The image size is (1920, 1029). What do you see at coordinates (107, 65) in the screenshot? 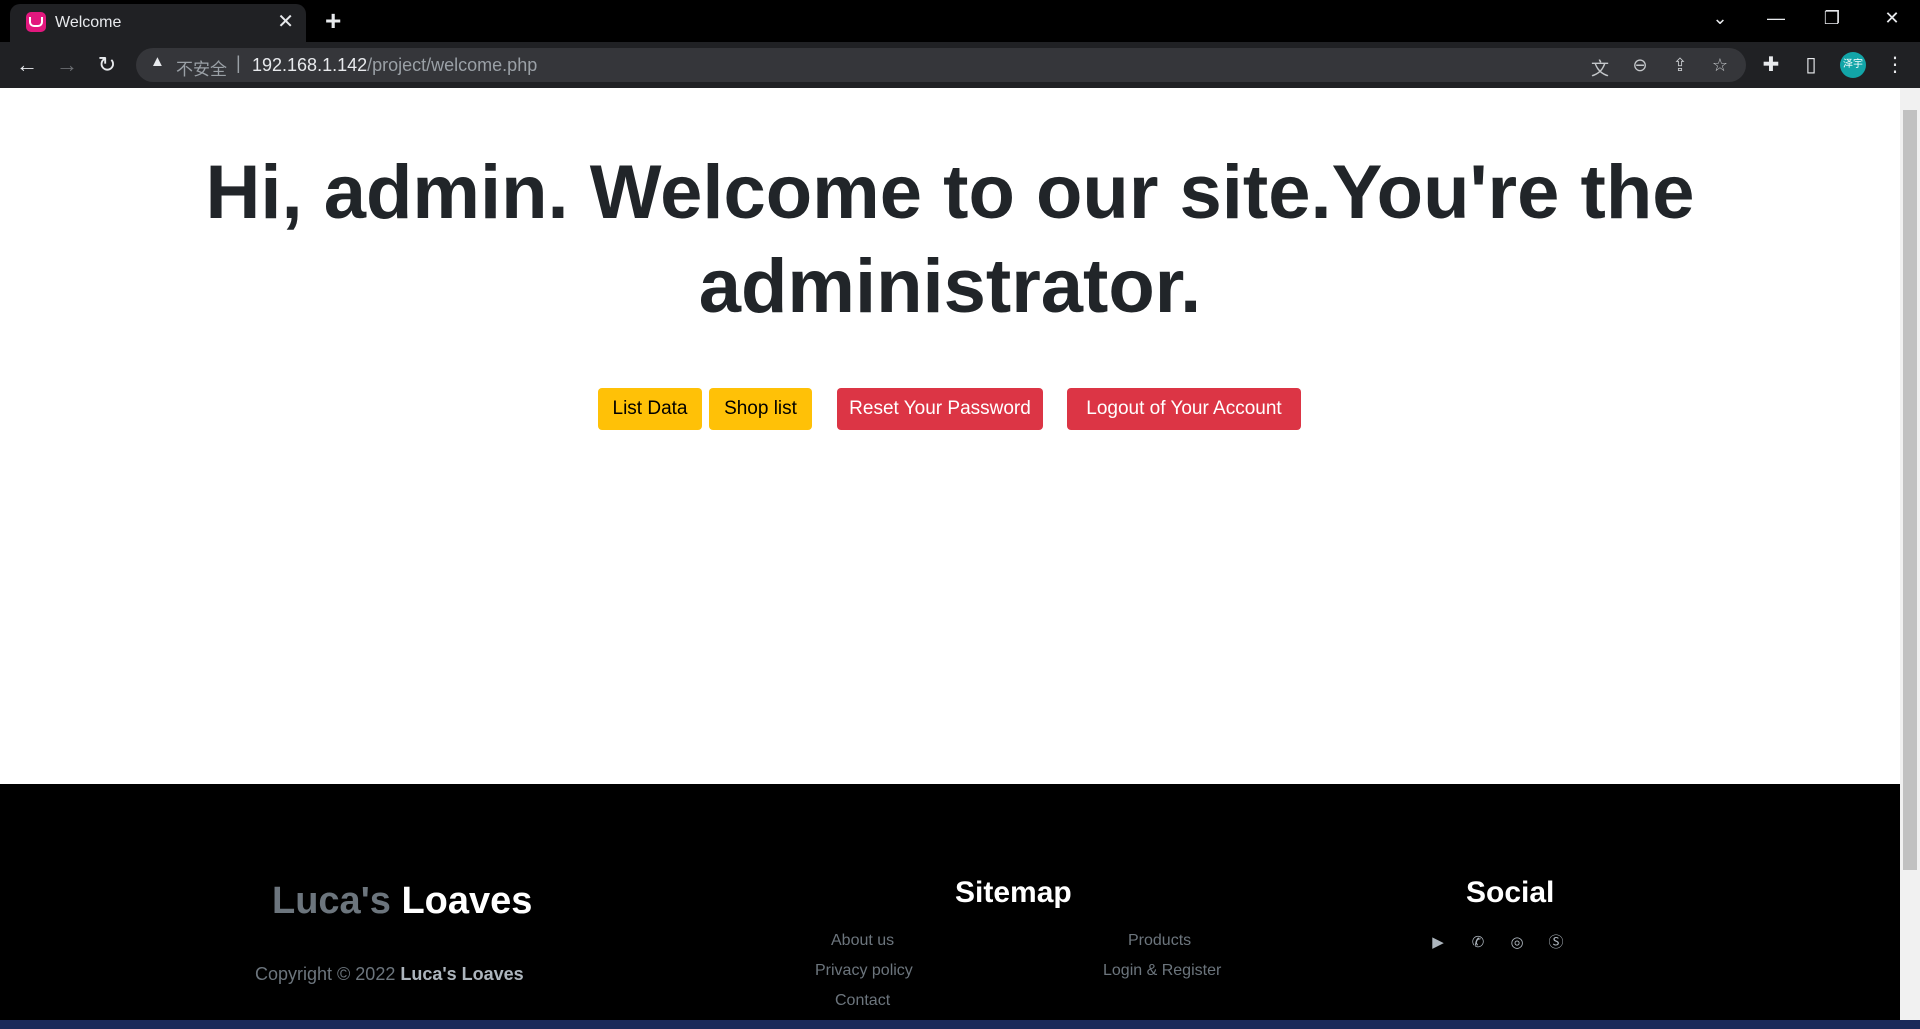
I see `reload-icon: ↻` at bounding box center [107, 65].